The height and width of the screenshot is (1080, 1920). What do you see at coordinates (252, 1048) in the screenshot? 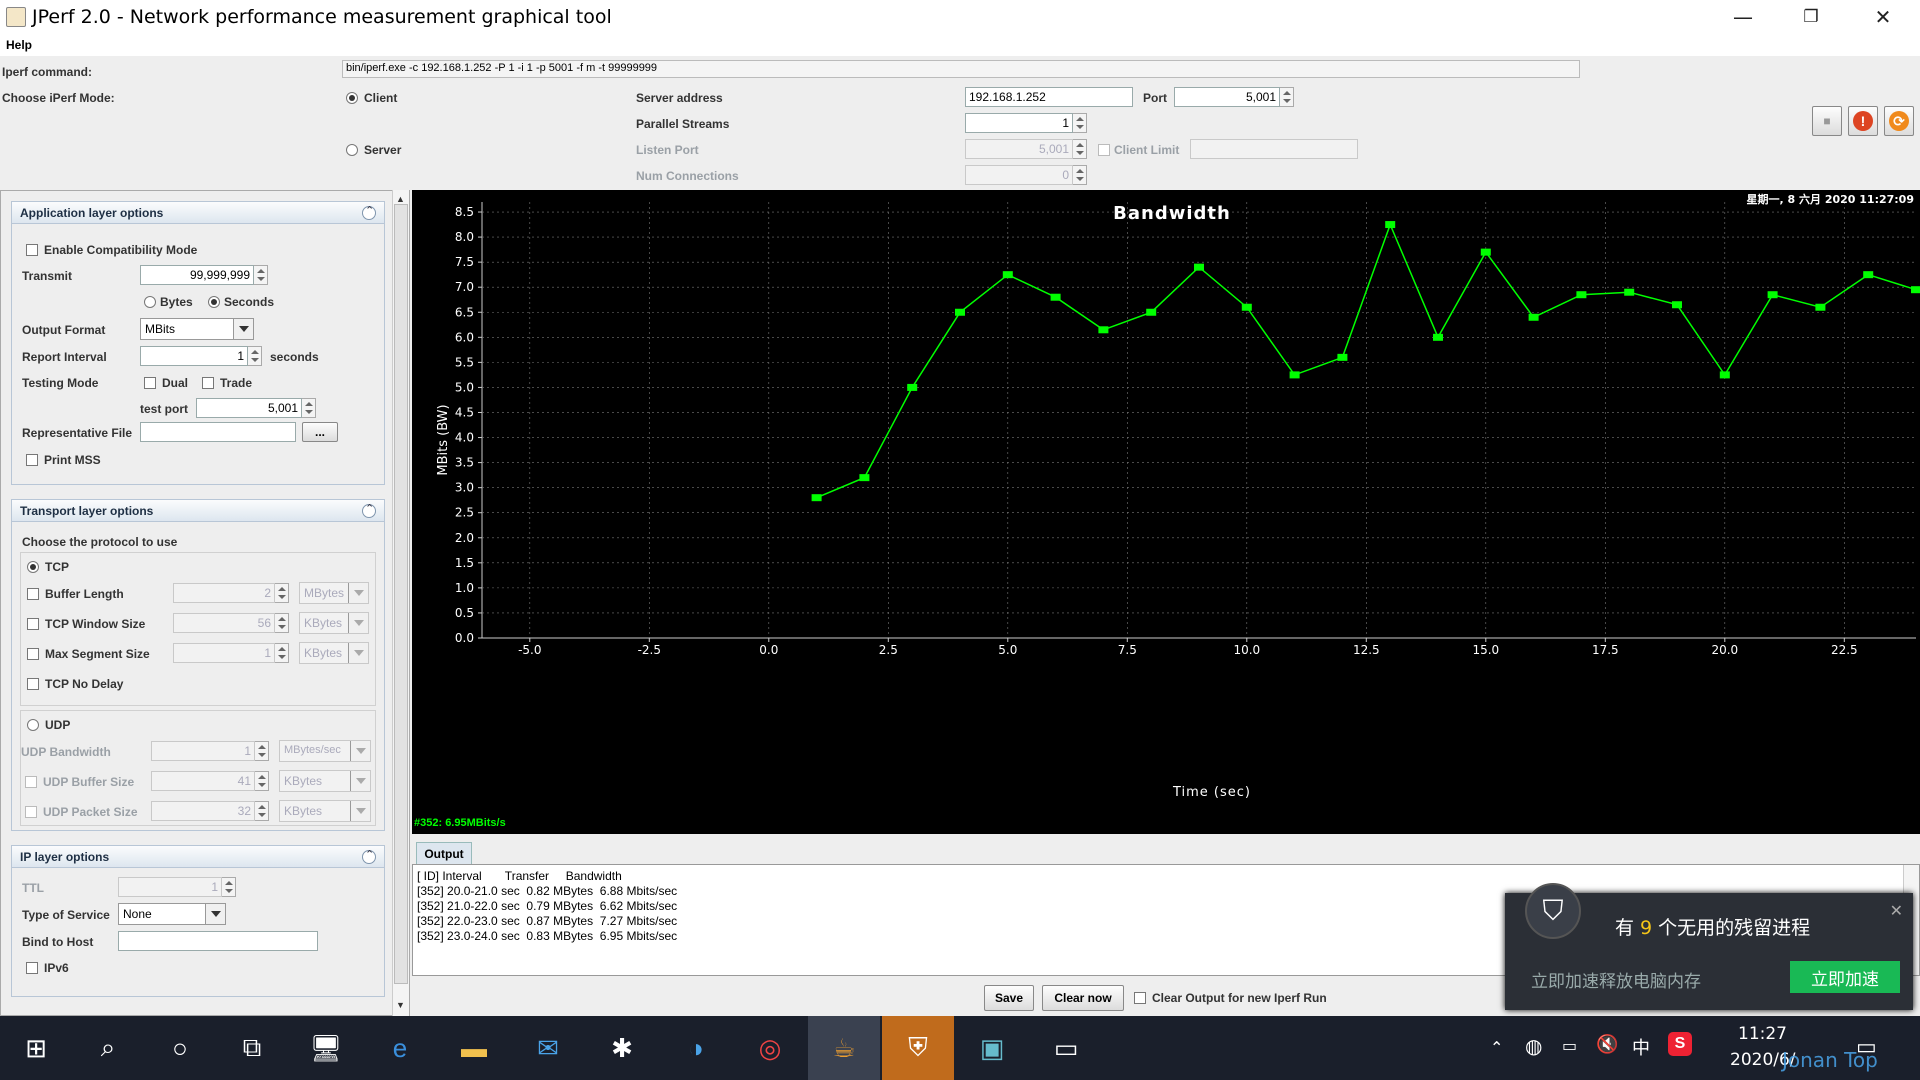
I see `task-view-icon: ⧉` at bounding box center [252, 1048].